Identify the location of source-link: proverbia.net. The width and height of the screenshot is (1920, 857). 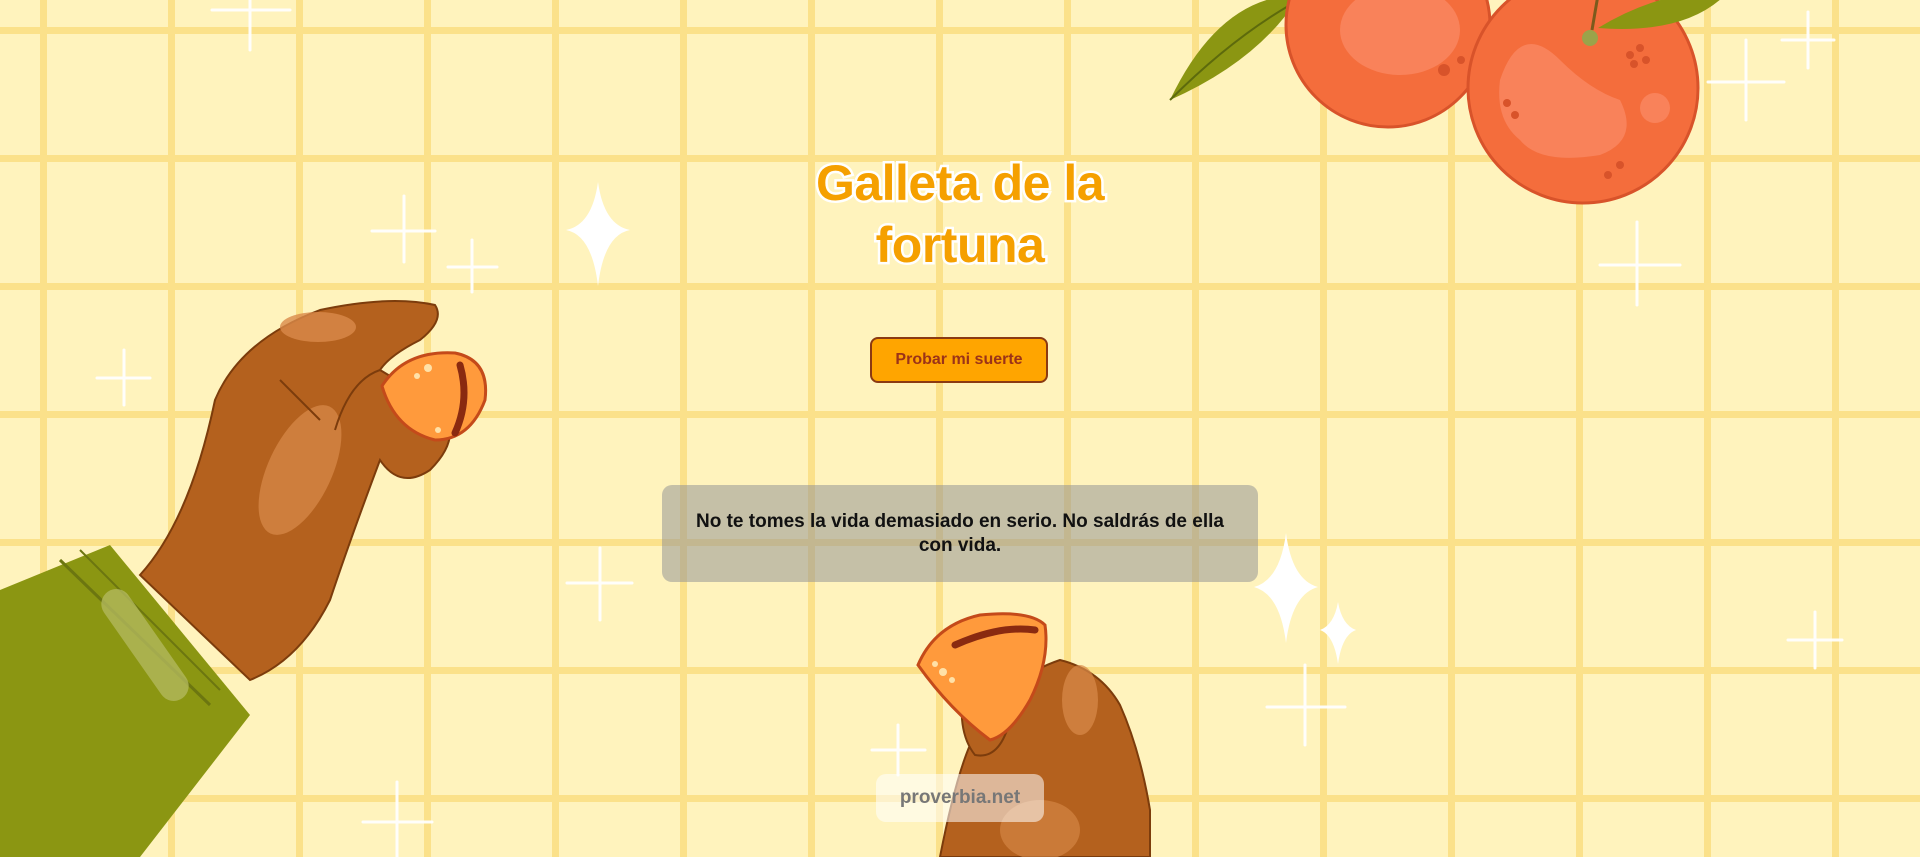
(960, 798).